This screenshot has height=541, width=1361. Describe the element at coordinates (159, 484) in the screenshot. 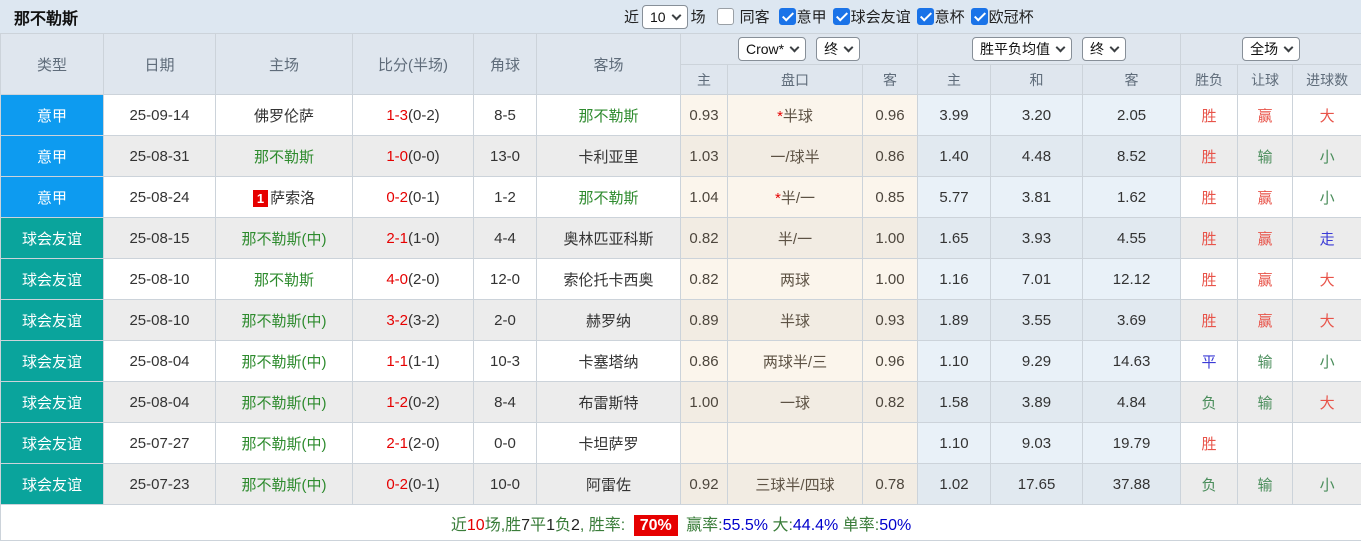

I see `date-cell: 25-07-23` at that location.